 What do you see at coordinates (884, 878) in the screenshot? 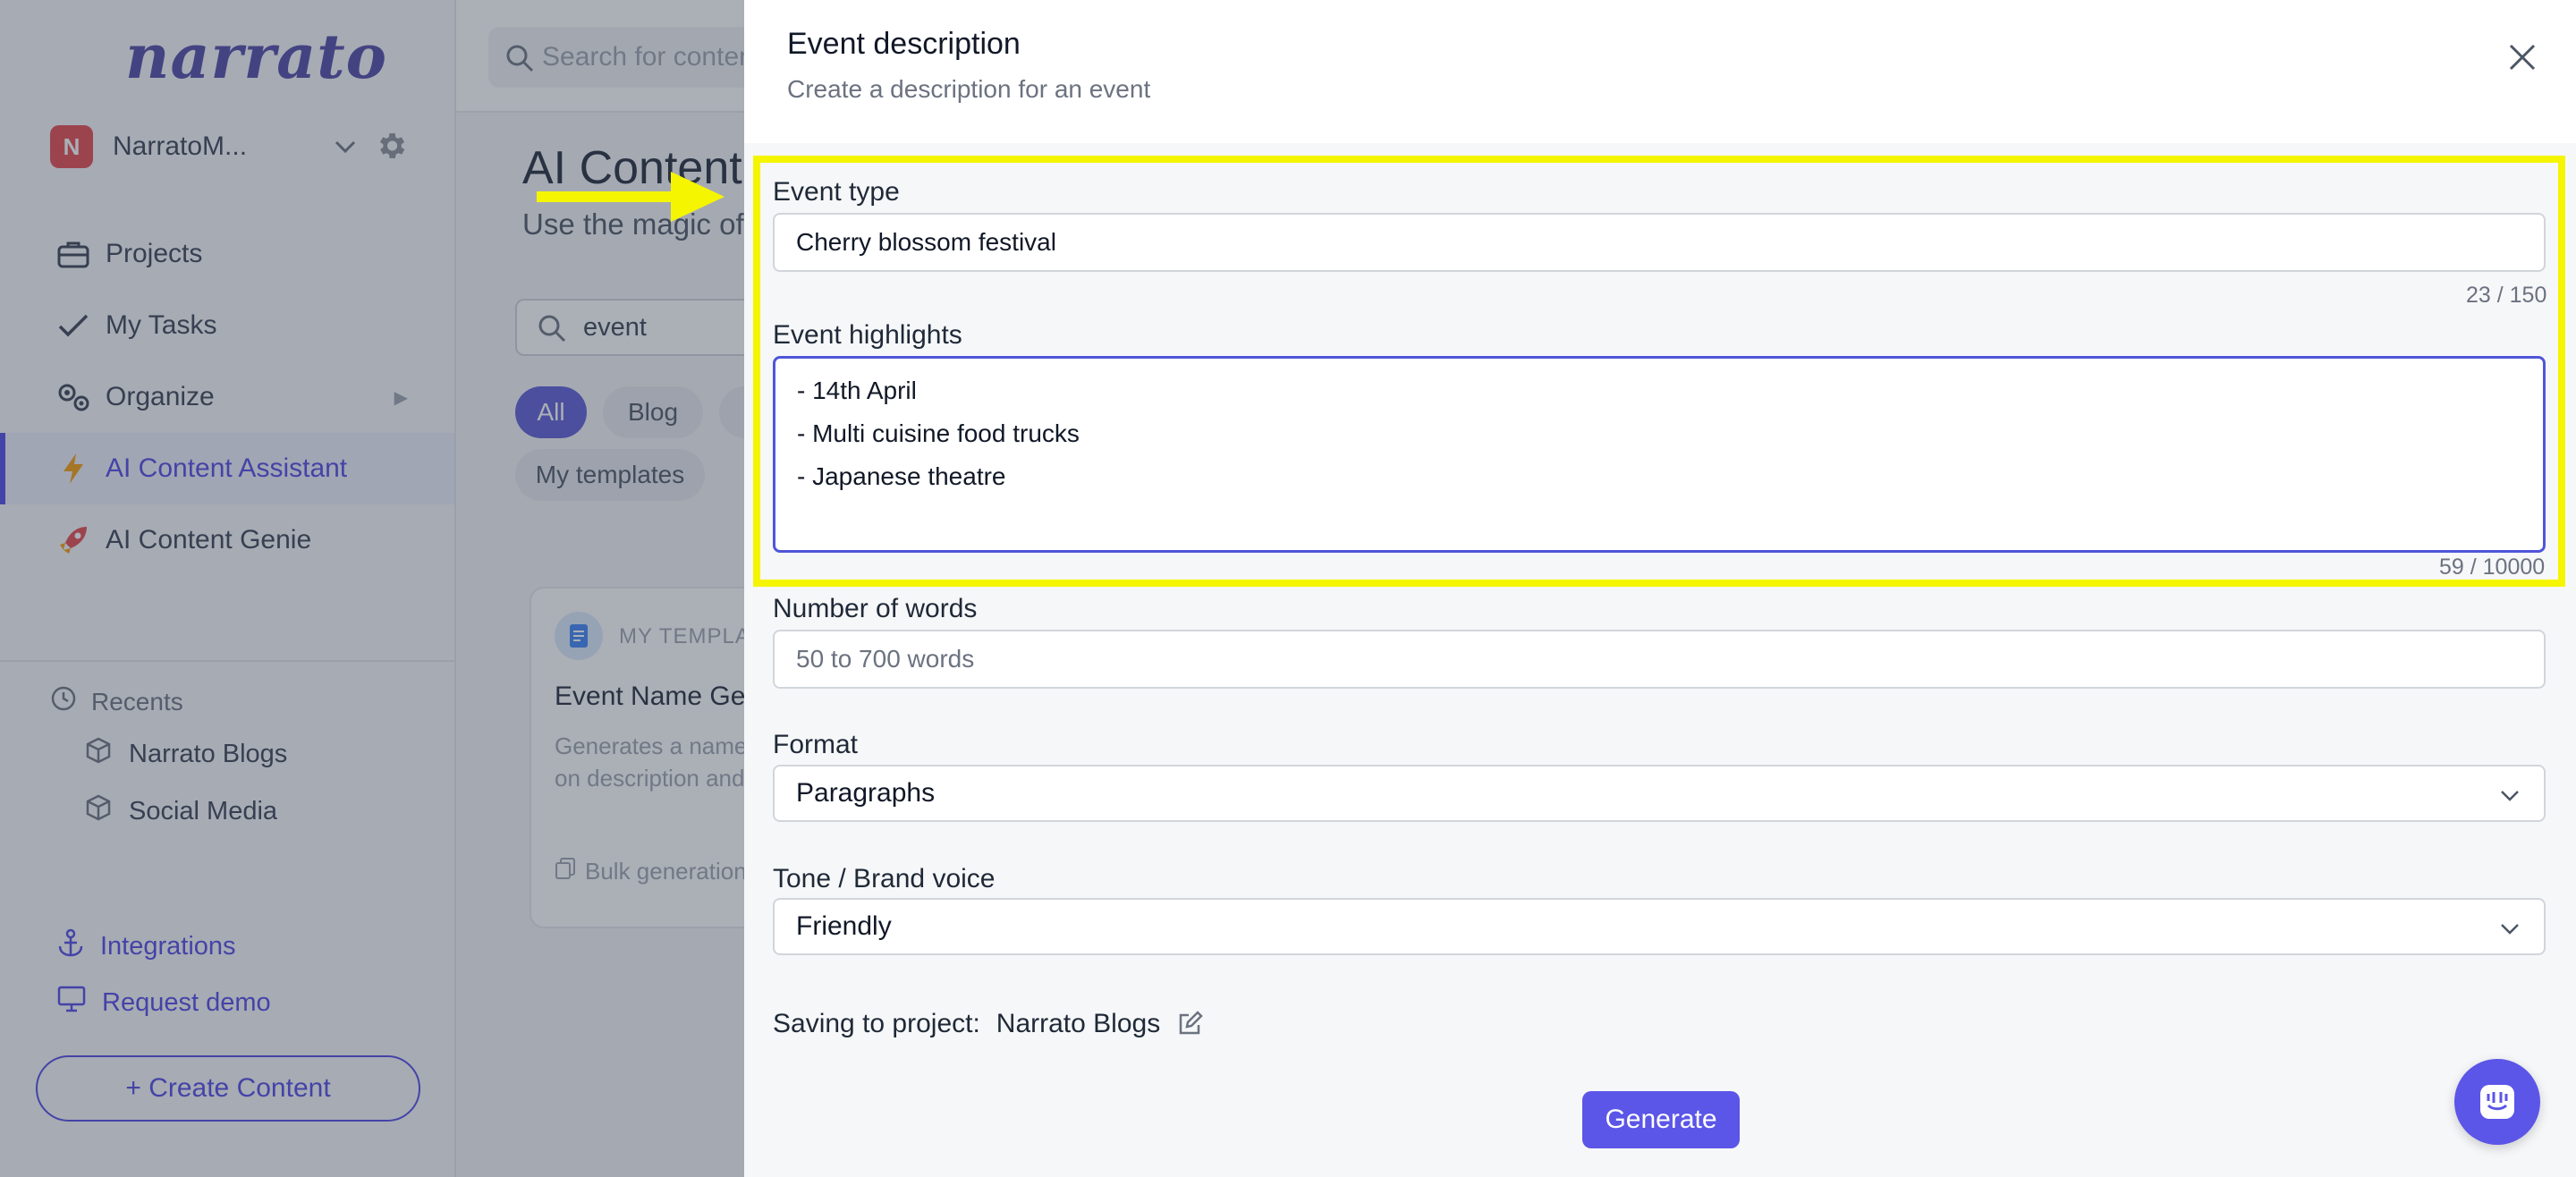
I see `tone-label: Tone / Brand voice` at bounding box center [884, 878].